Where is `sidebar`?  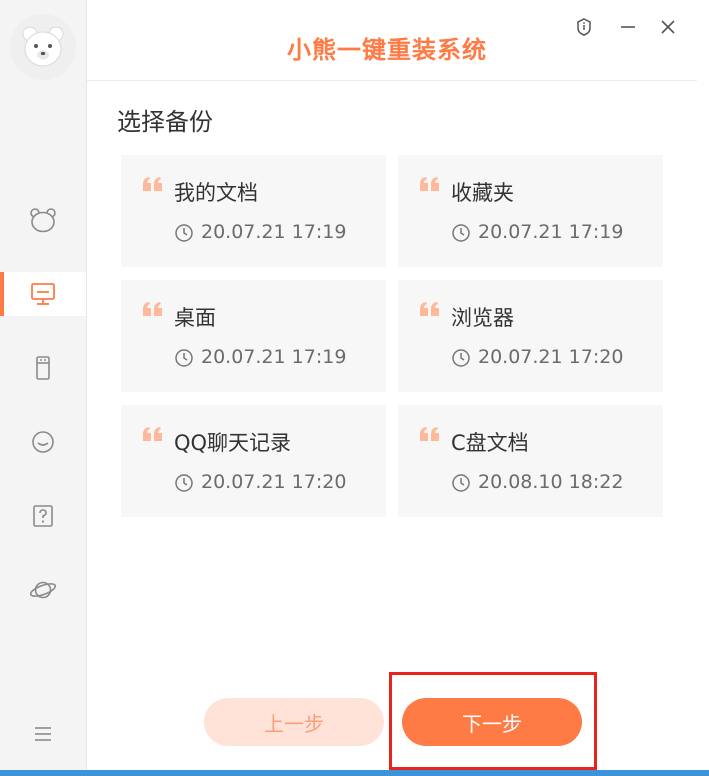
sidebar is located at coordinates (43, 385).